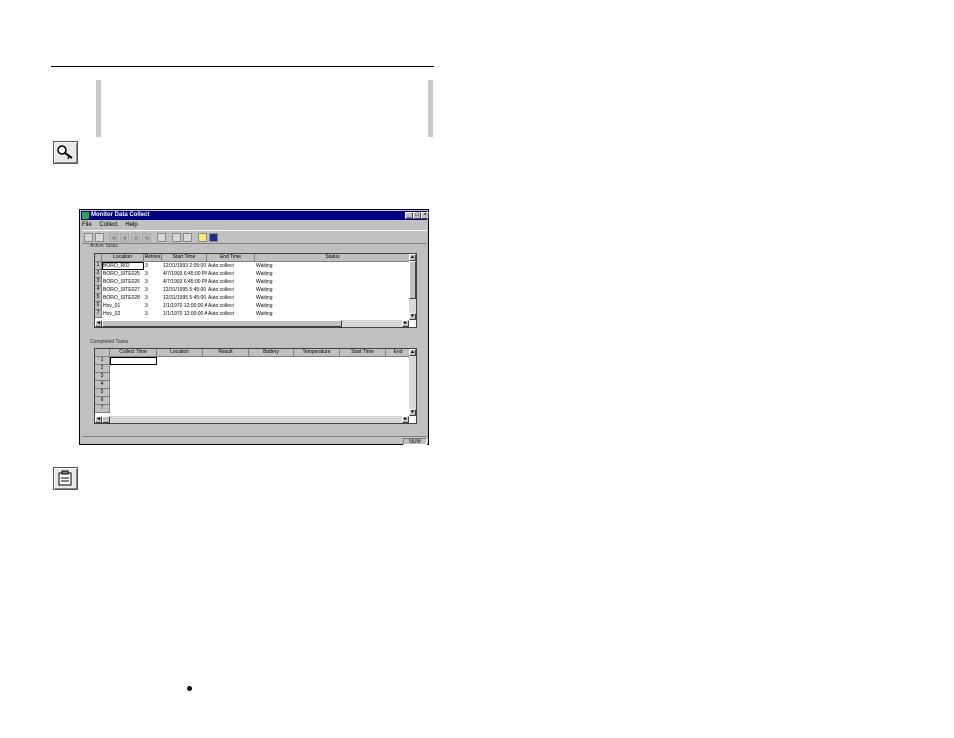  What do you see at coordinates (65, 478) in the screenshot?
I see `clipboard-icon` at bounding box center [65, 478].